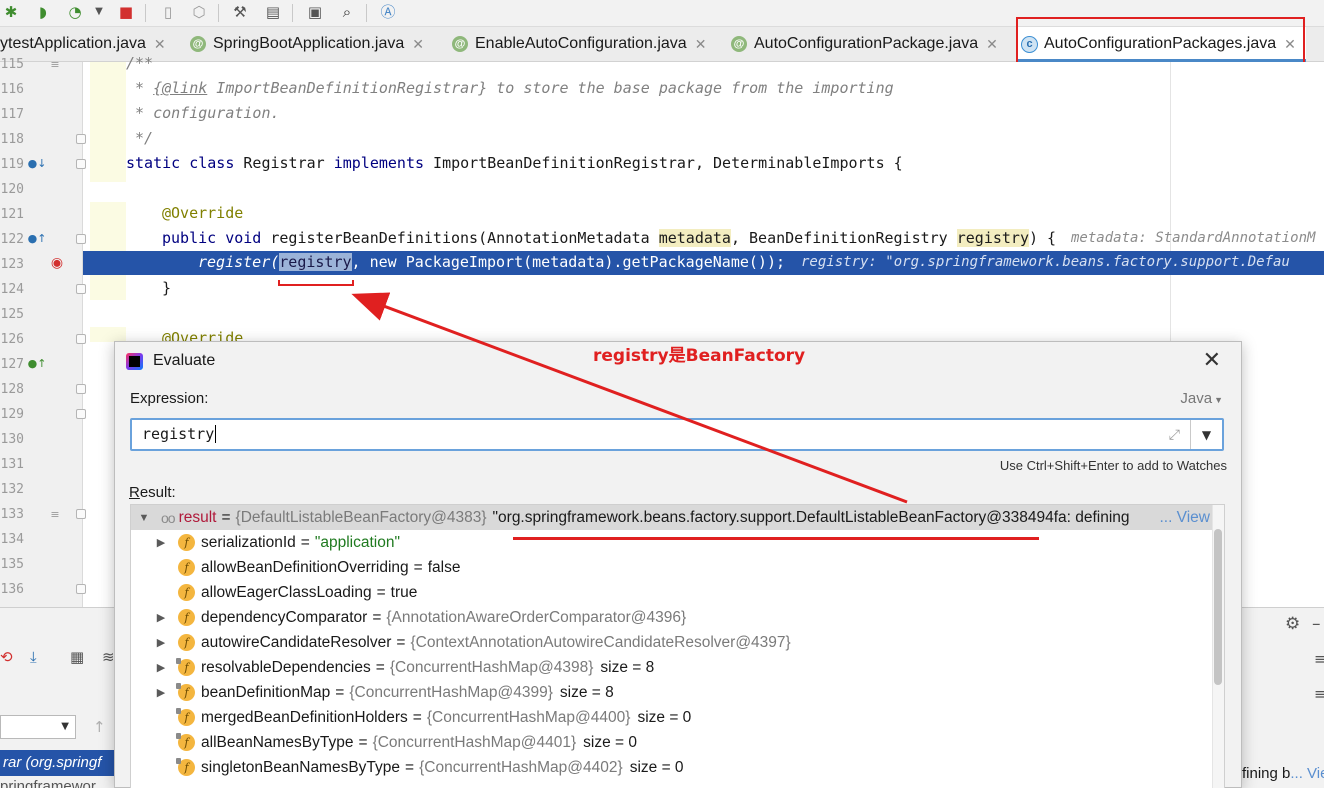 The height and width of the screenshot is (788, 1324). I want to click on field-name: allBeanNamesByType, so click(277, 742).